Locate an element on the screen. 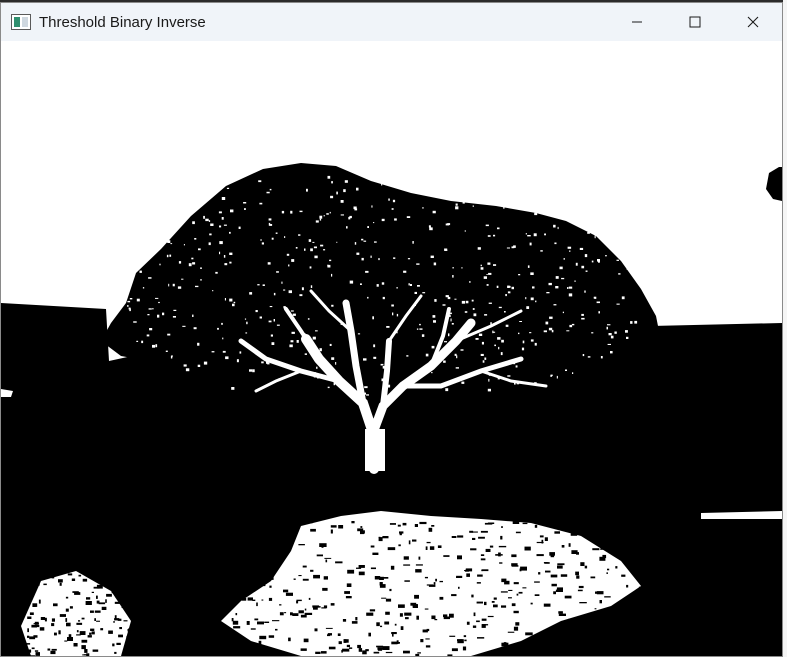 The width and height of the screenshot is (787, 657). title-bar: Threshold Binary Inverse is located at coordinates (391, 22).